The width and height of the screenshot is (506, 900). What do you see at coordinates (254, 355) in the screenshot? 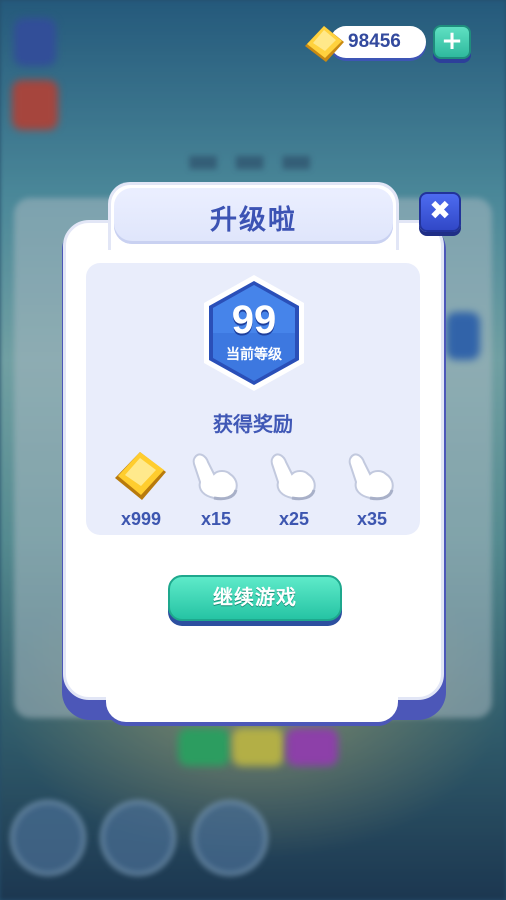
I see `current-level-label: 当前等级` at bounding box center [254, 355].